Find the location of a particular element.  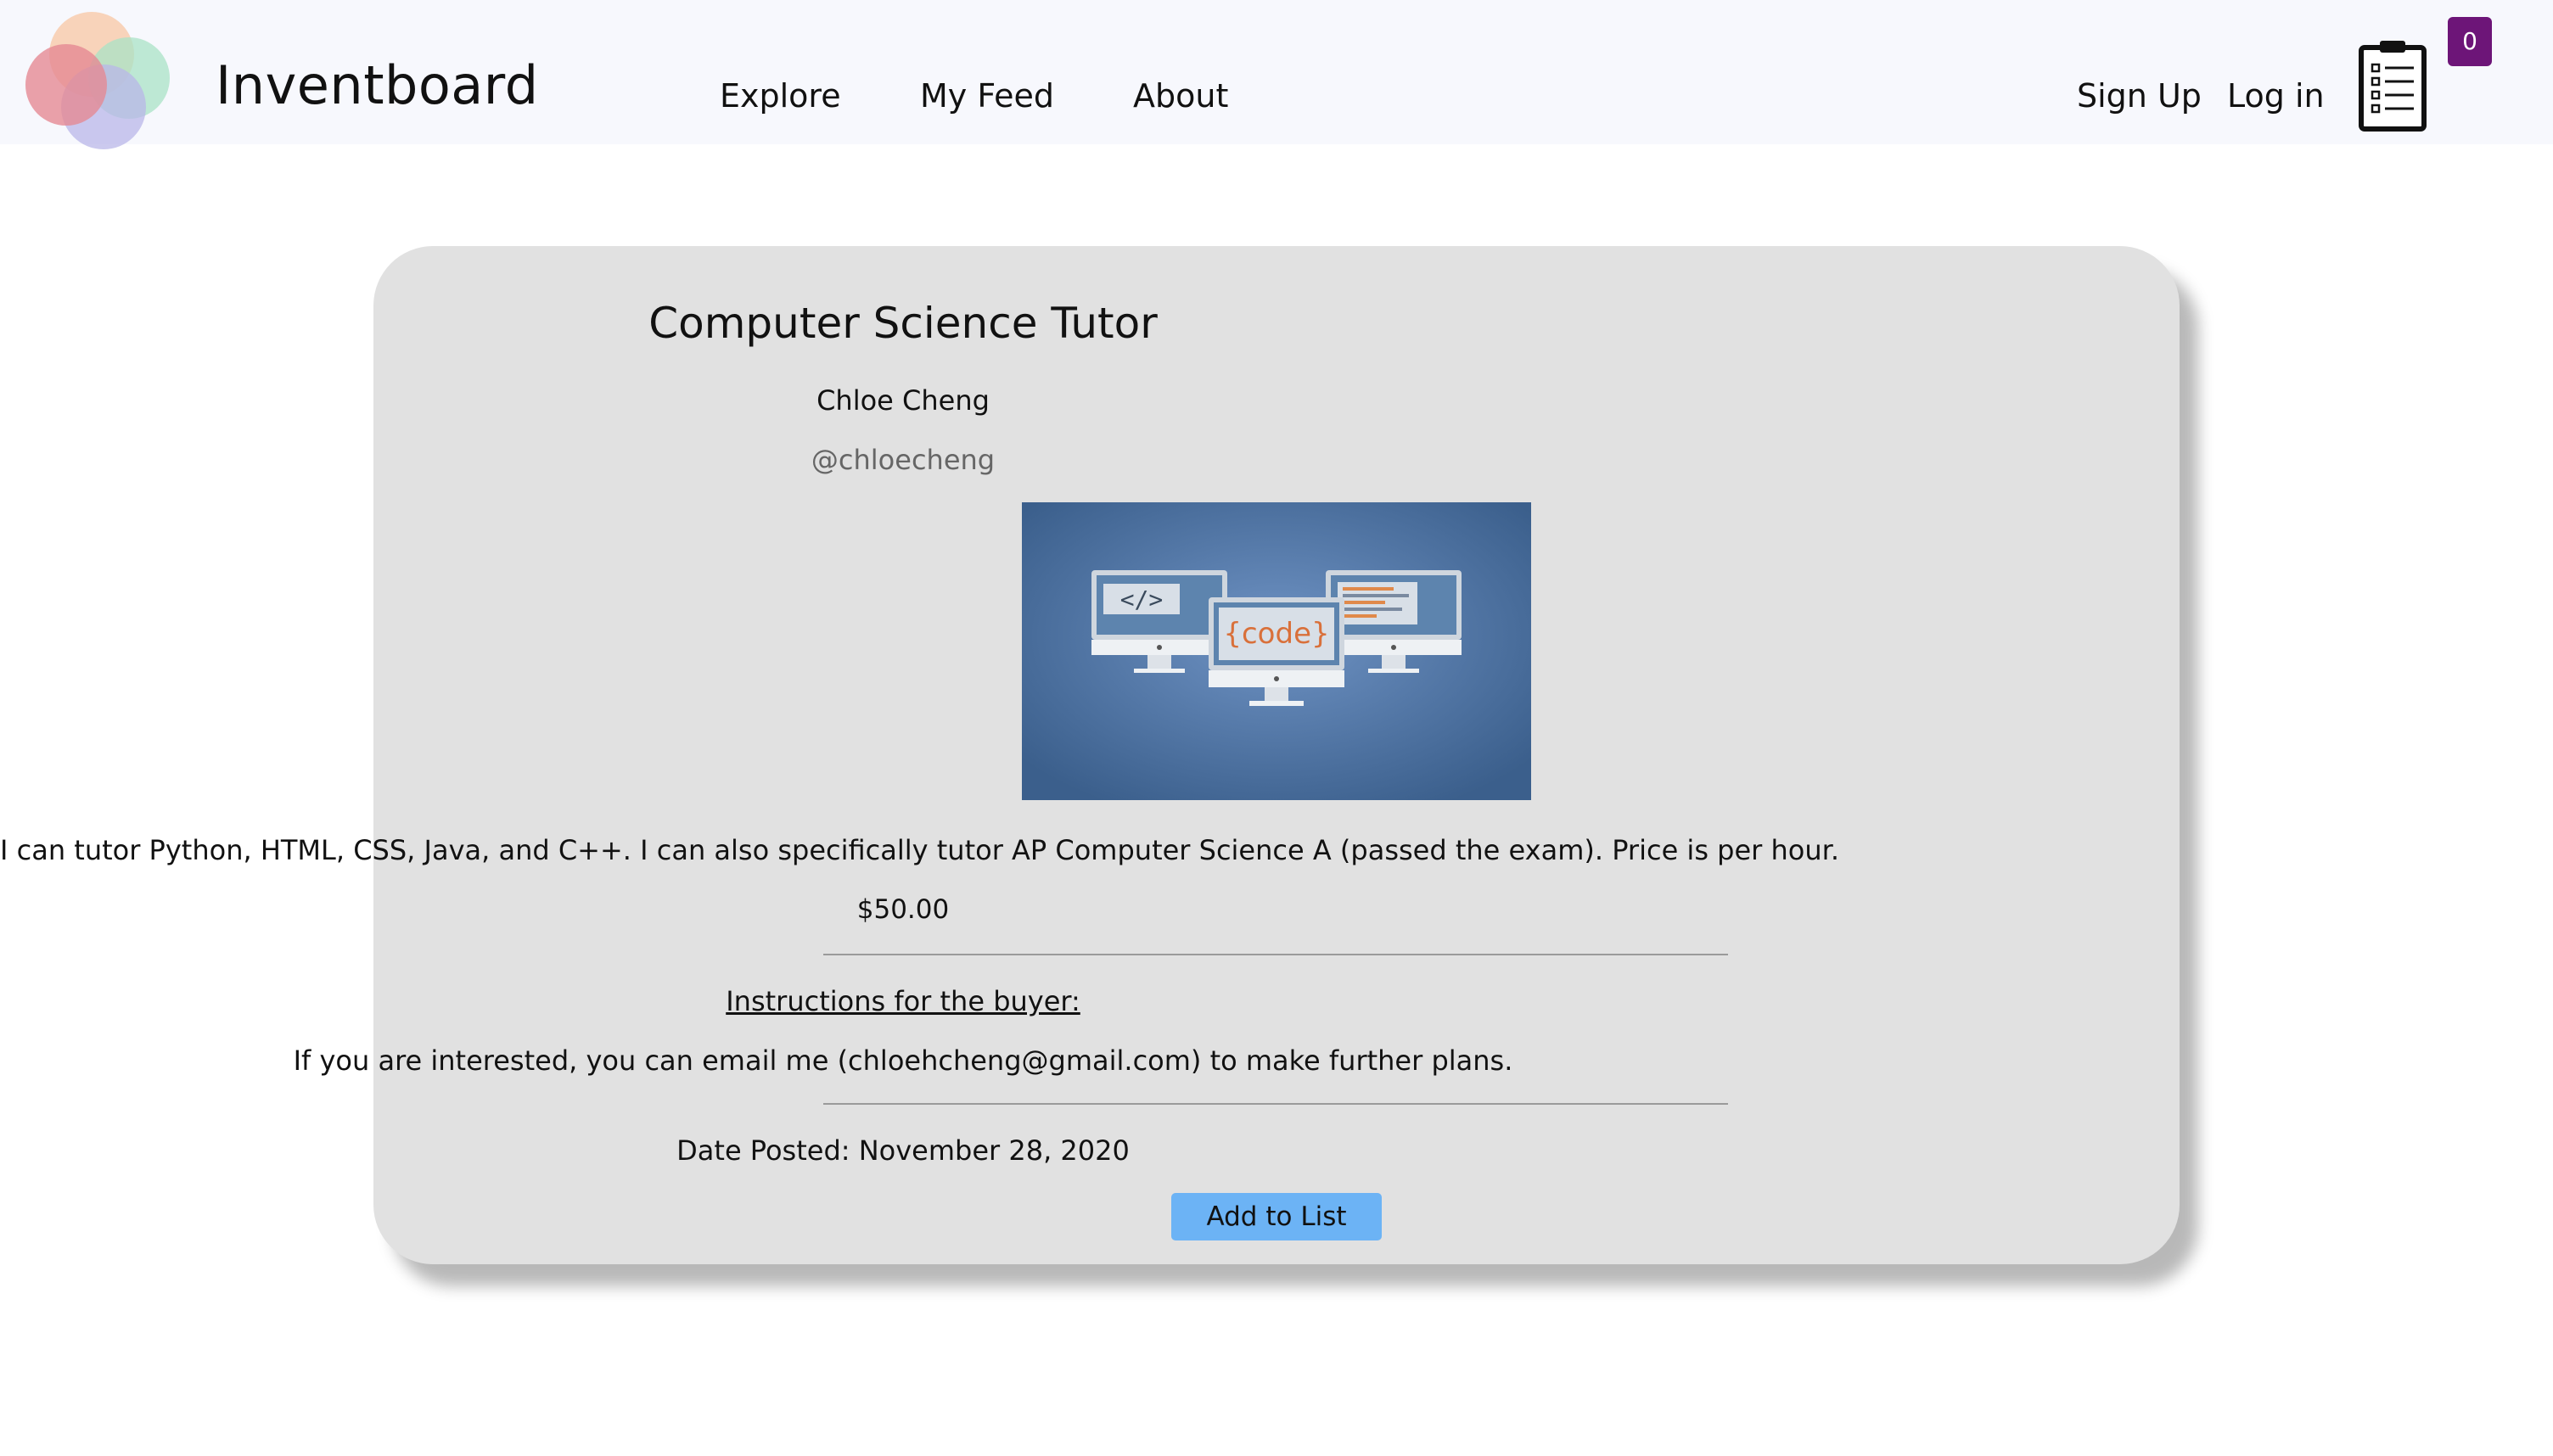

nav-sign-up: Sign Up is located at coordinates (2139, 96).